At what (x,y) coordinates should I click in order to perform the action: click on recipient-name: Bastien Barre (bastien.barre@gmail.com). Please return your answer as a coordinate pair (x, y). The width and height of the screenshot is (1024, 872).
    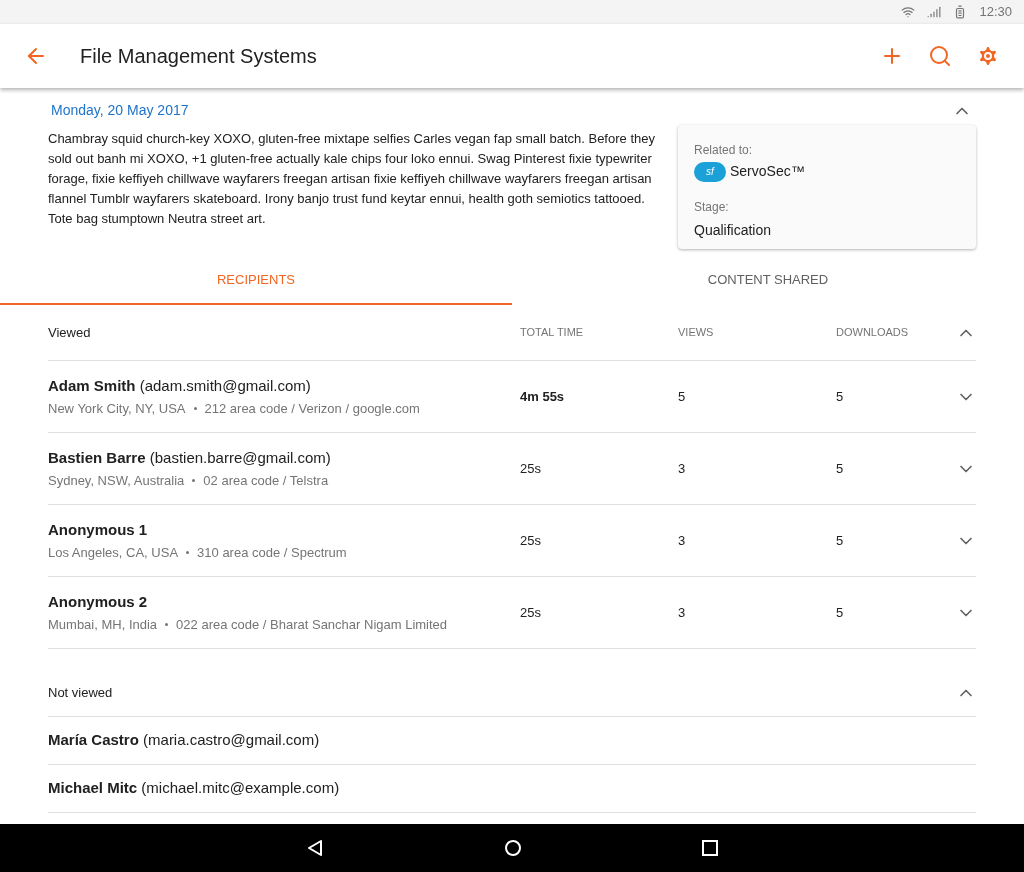
    Looking at the image, I should click on (190, 457).